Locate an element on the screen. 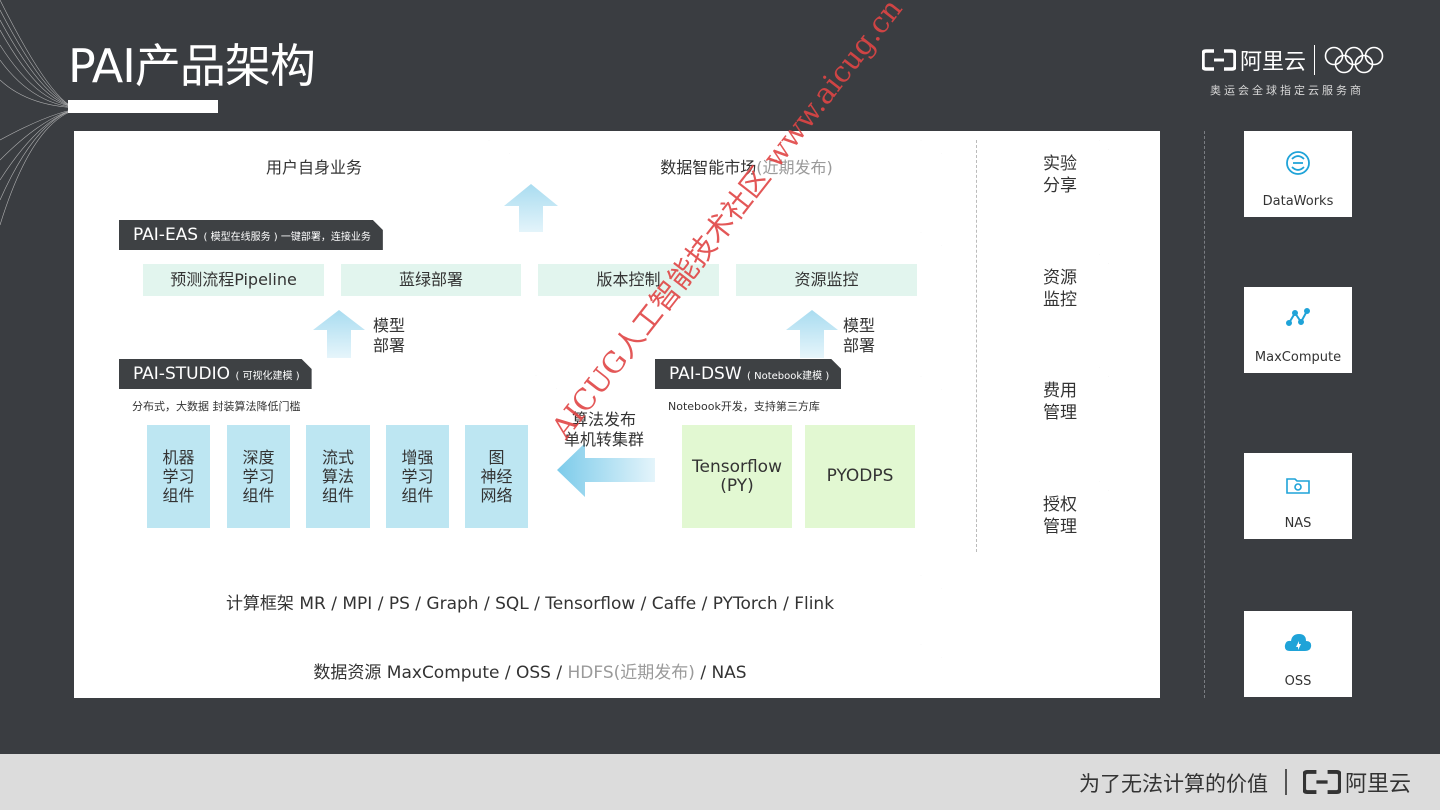 Image resolution: width=1440 pixels, height=810 pixels. eas-tag: PAI-EAS ( 模型在线服务 ) 一键部署，连接业务 is located at coordinates (251, 235).